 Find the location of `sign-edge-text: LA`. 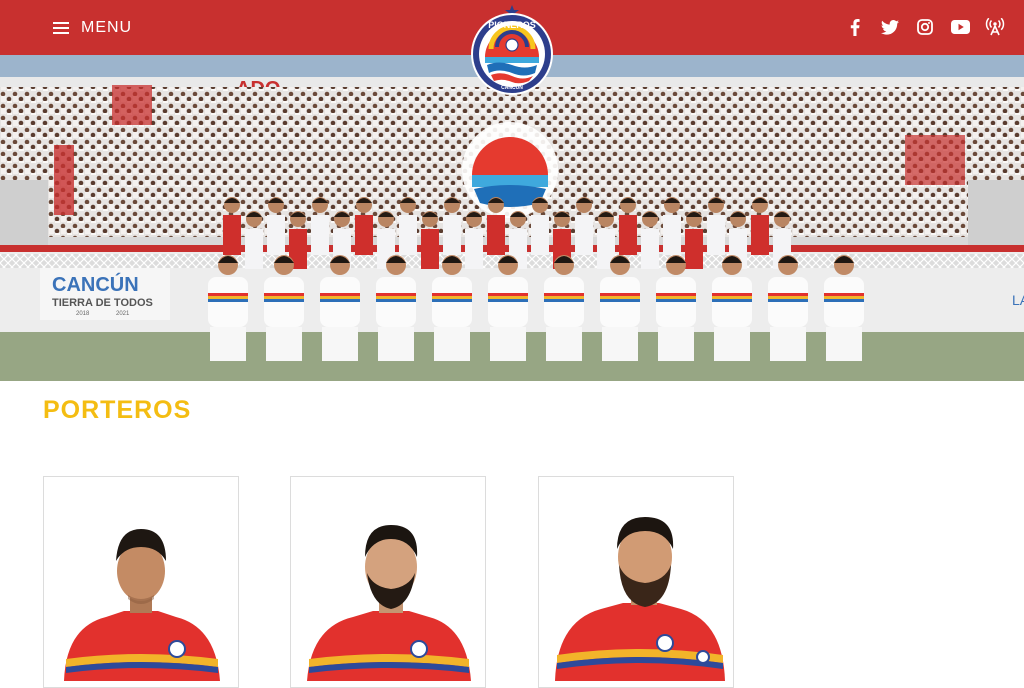

sign-edge-text: LA is located at coordinates (1018, 300).